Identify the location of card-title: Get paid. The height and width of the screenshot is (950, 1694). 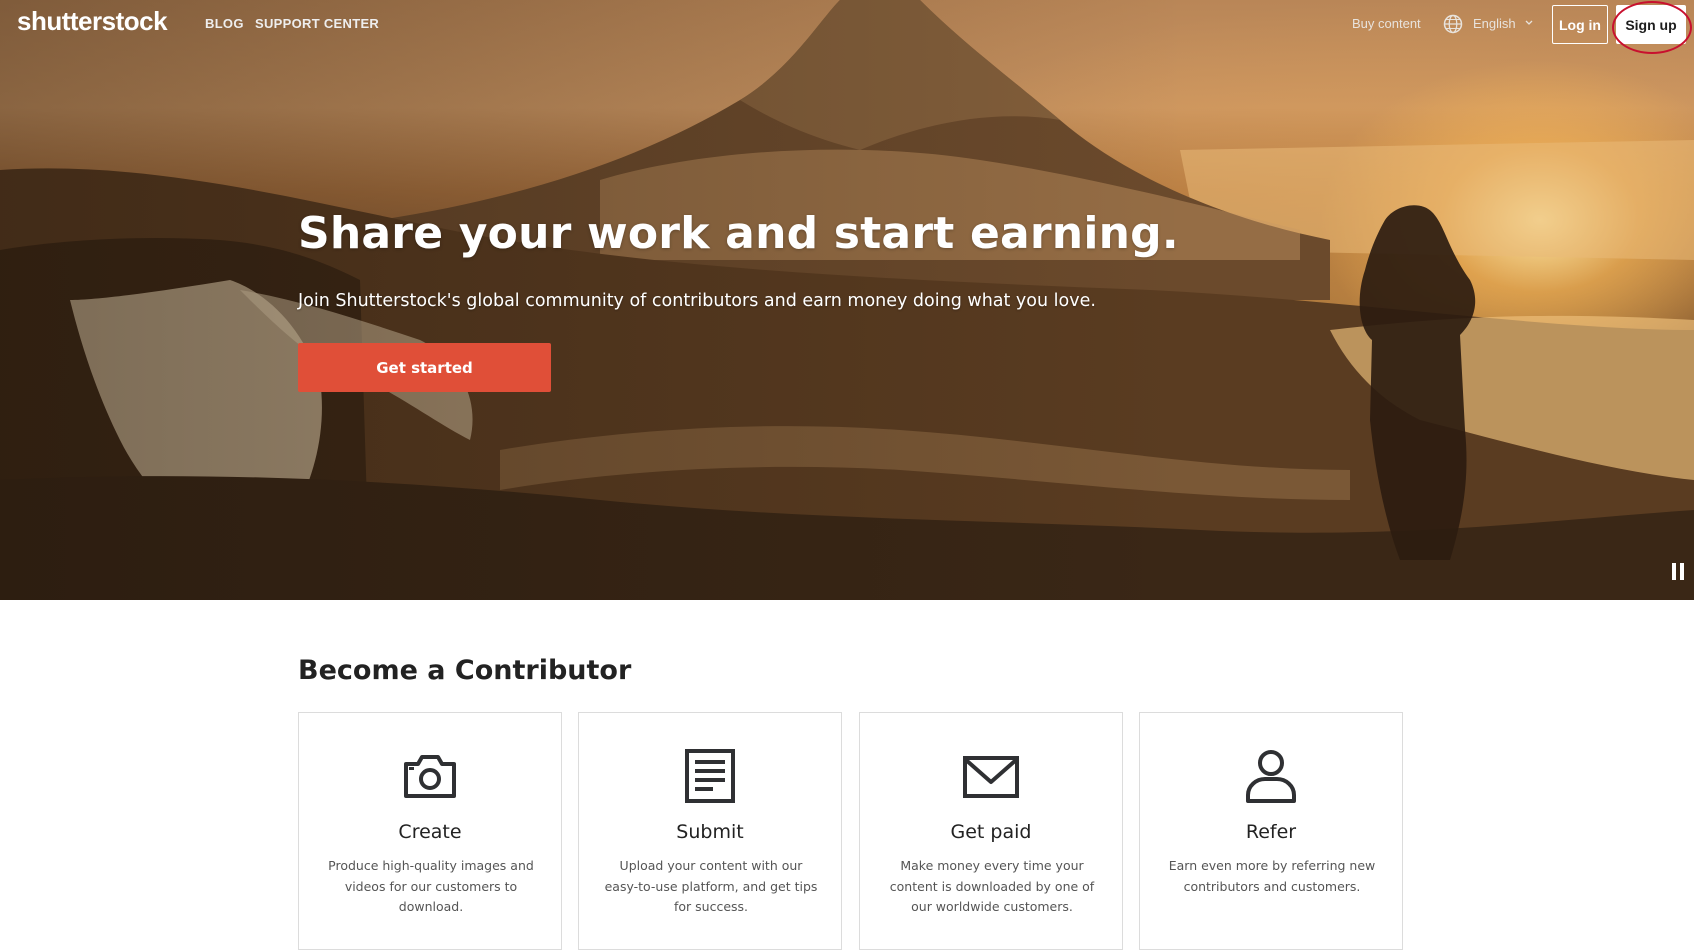
(991, 832).